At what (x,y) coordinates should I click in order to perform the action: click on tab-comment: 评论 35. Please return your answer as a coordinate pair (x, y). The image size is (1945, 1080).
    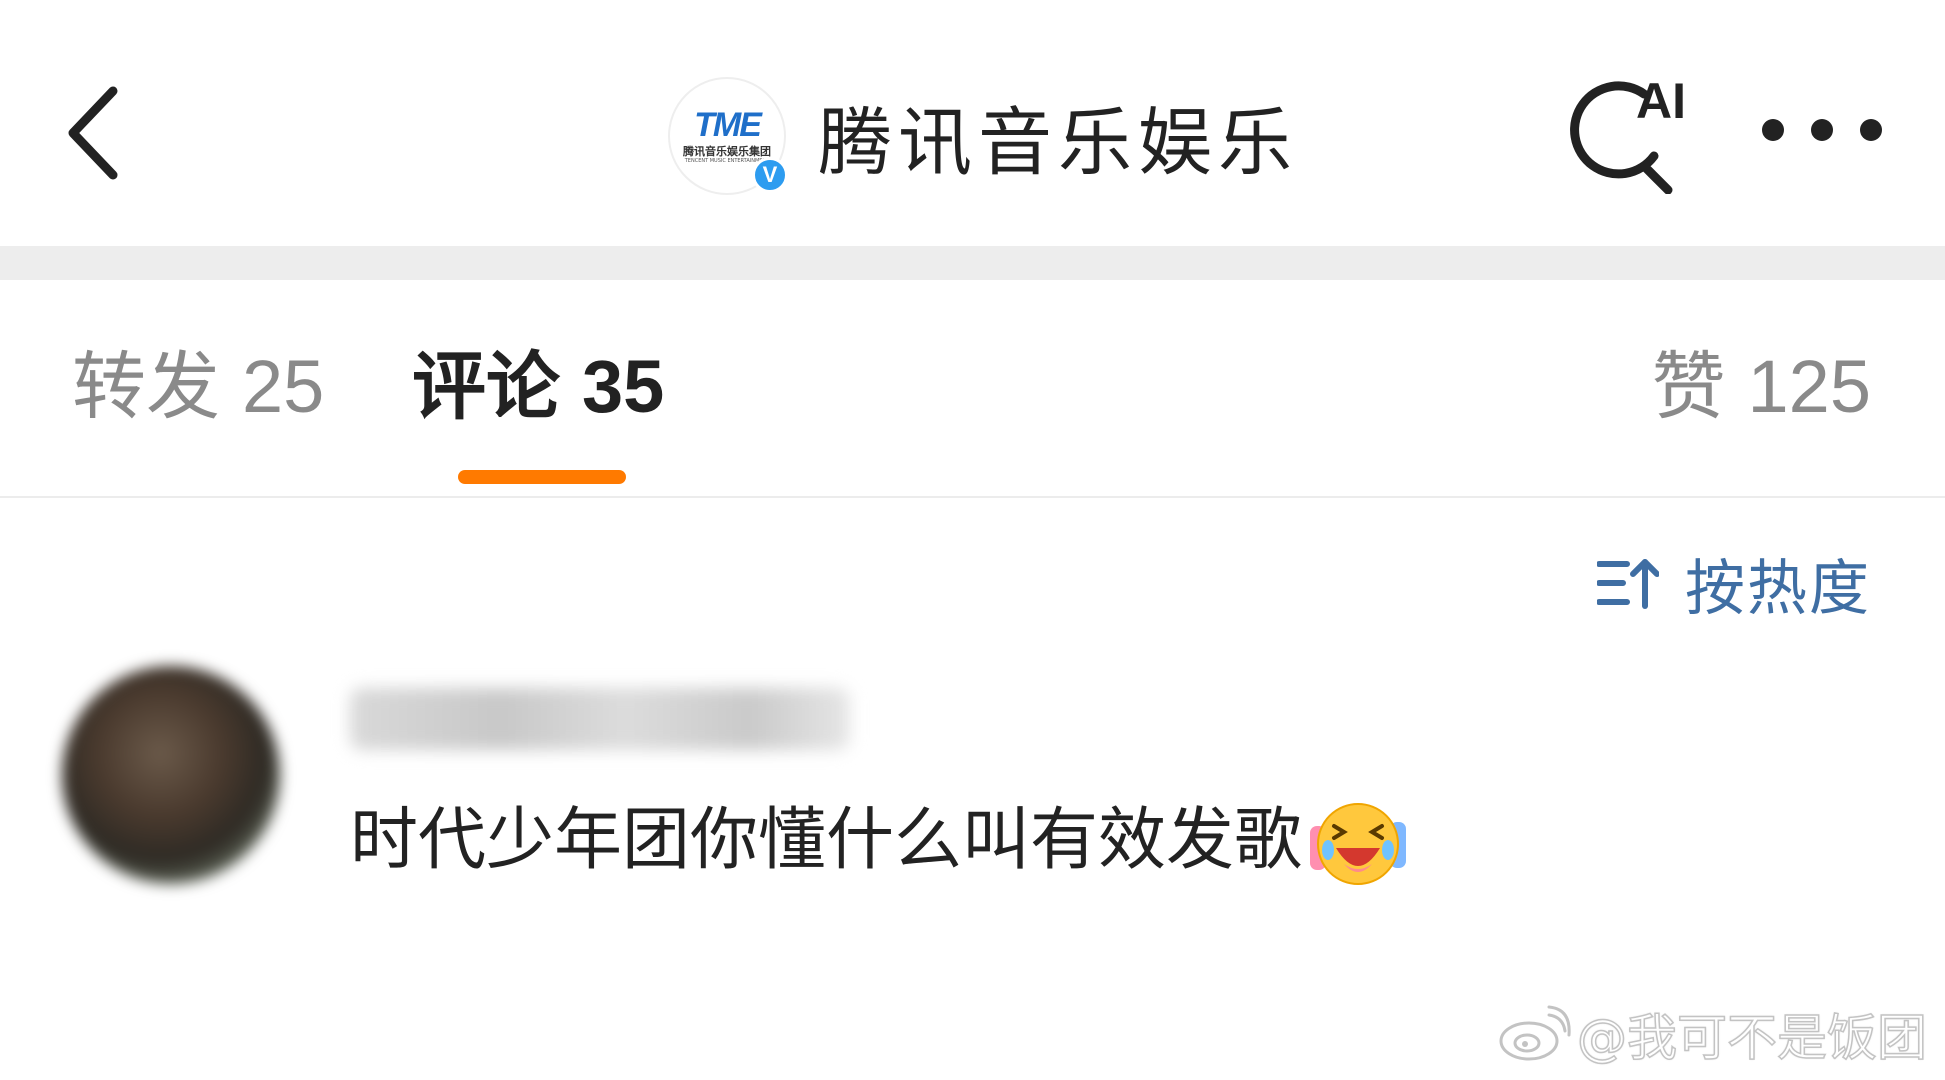
    Looking at the image, I should click on (538, 387).